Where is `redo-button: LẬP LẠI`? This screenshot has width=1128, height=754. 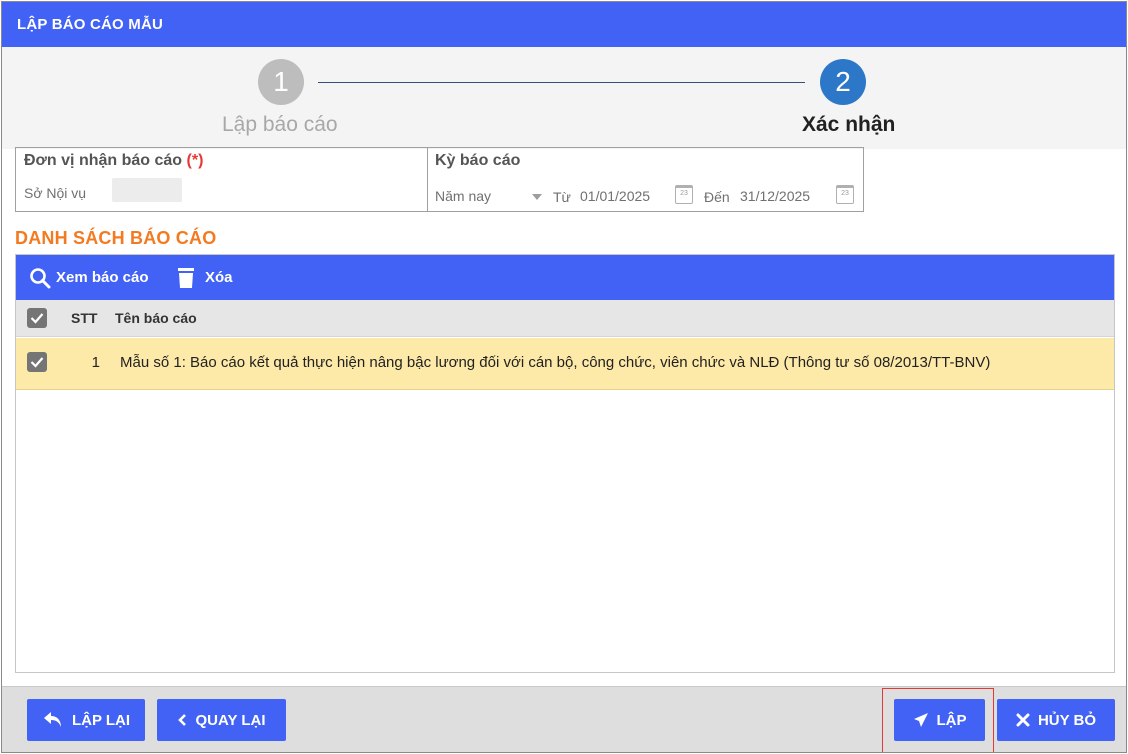 redo-button: LẬP LẠI is located at coordinates (86, 720).